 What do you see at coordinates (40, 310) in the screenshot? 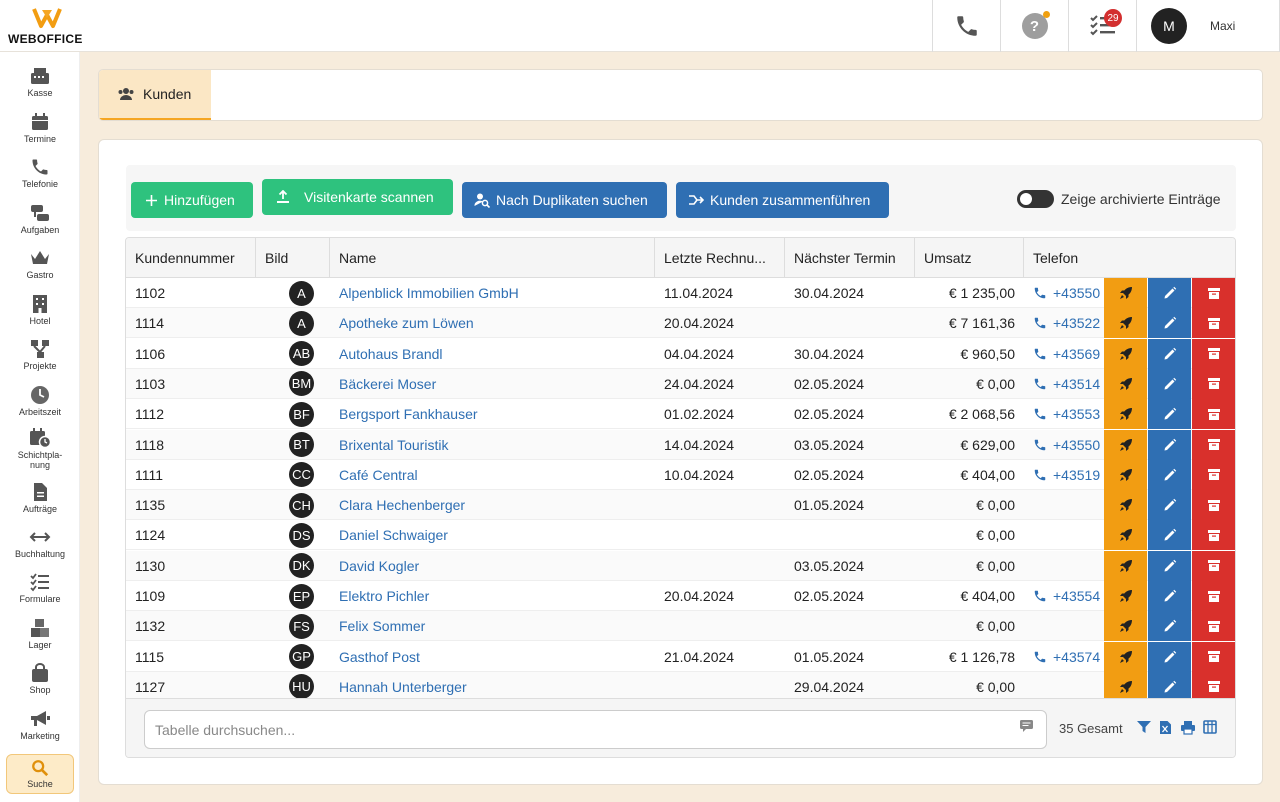
I see `sidebar-item-hotel: Hotel` at bounding box center [40, 310].